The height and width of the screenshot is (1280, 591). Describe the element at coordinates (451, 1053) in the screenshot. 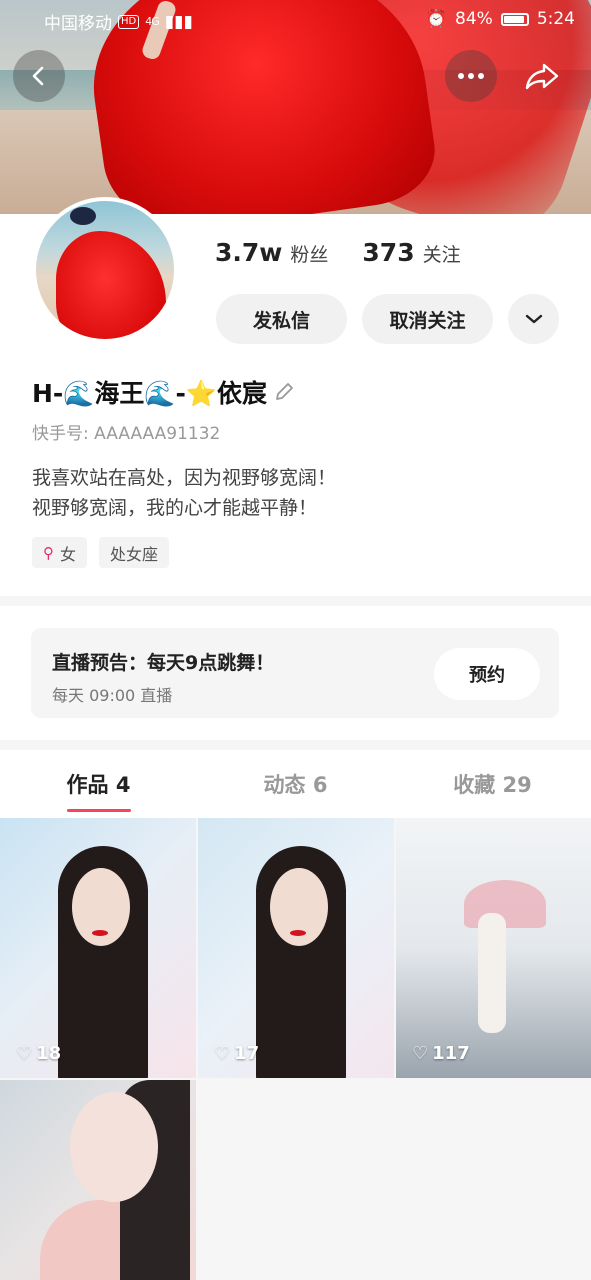

I see `like-count-value: 117` at that location.